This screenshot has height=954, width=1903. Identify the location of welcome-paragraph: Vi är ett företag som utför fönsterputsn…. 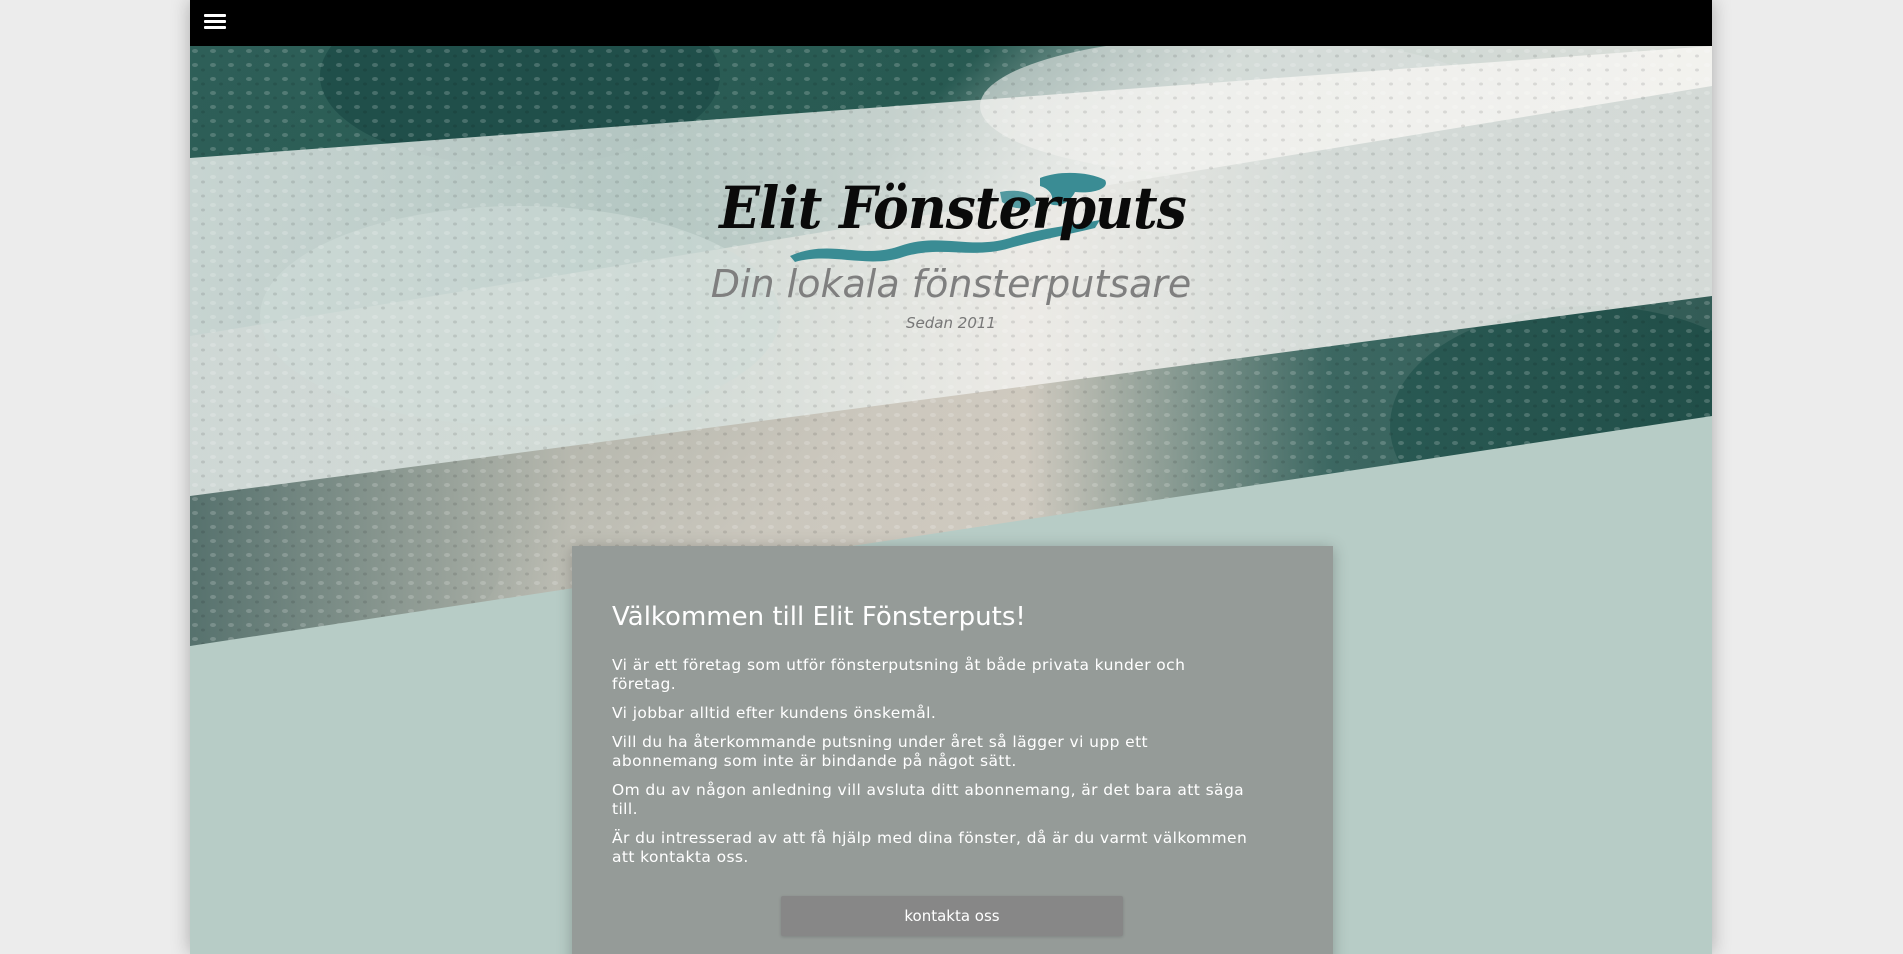
(899, 674).